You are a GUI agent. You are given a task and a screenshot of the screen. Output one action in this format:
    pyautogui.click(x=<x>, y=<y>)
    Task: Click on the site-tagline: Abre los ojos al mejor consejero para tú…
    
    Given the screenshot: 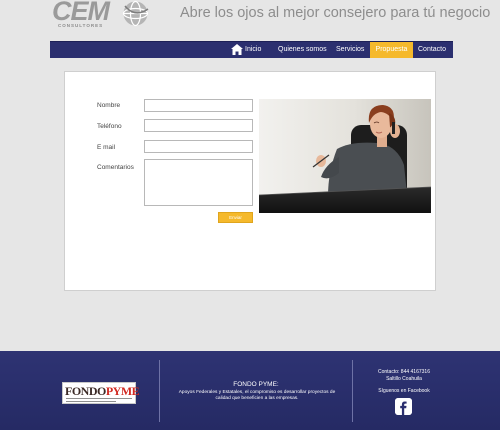 What is the action you would take?
    pyautogui.click(x=335, y=13)
    